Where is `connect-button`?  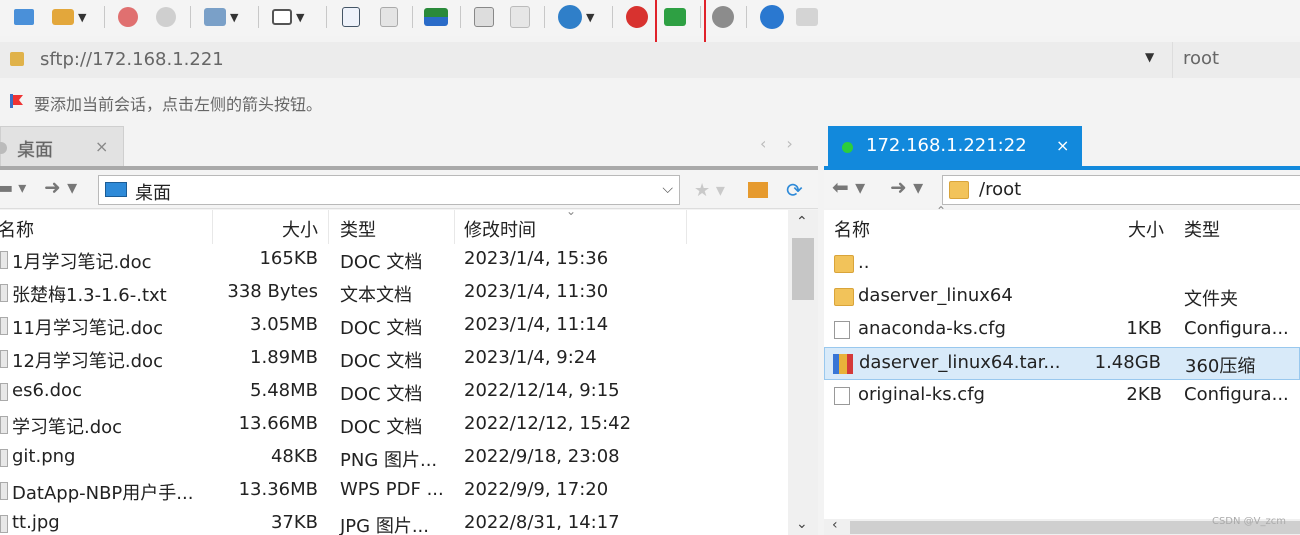 connect-button is located at coordinates (128, 17).